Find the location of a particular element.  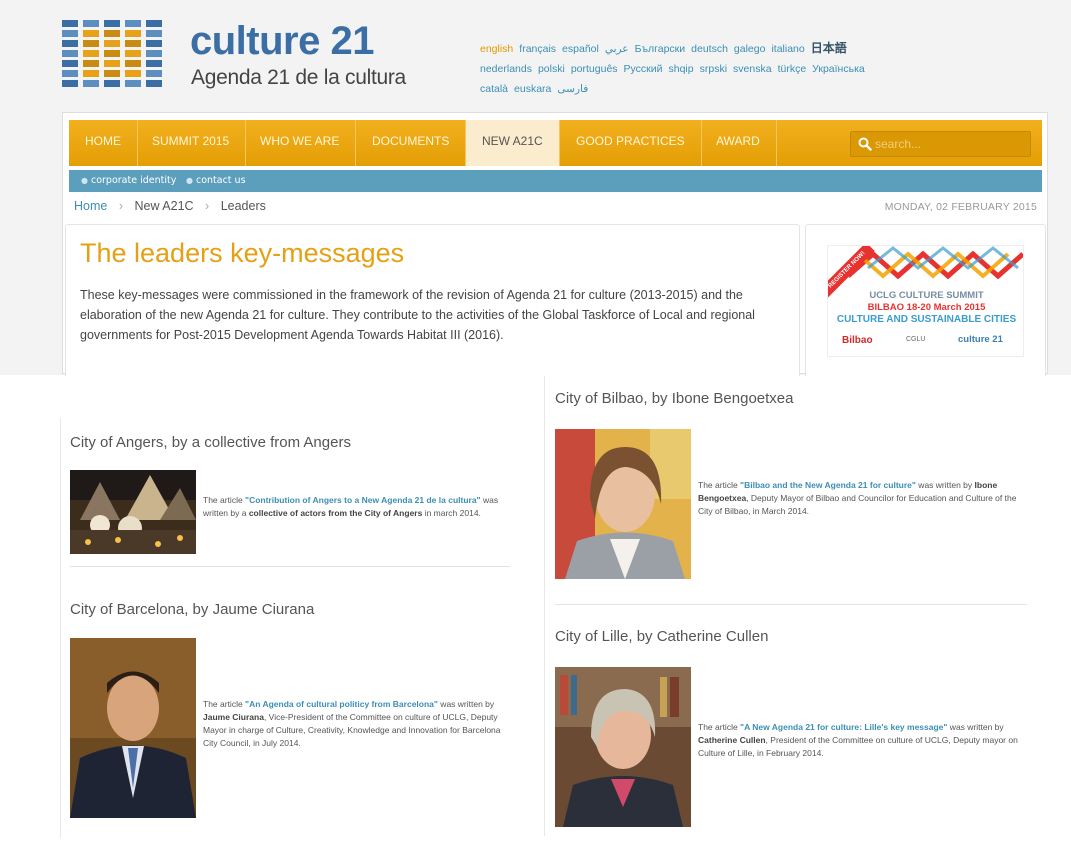

subnav-label: contact us is located at coordinates (220, 180).